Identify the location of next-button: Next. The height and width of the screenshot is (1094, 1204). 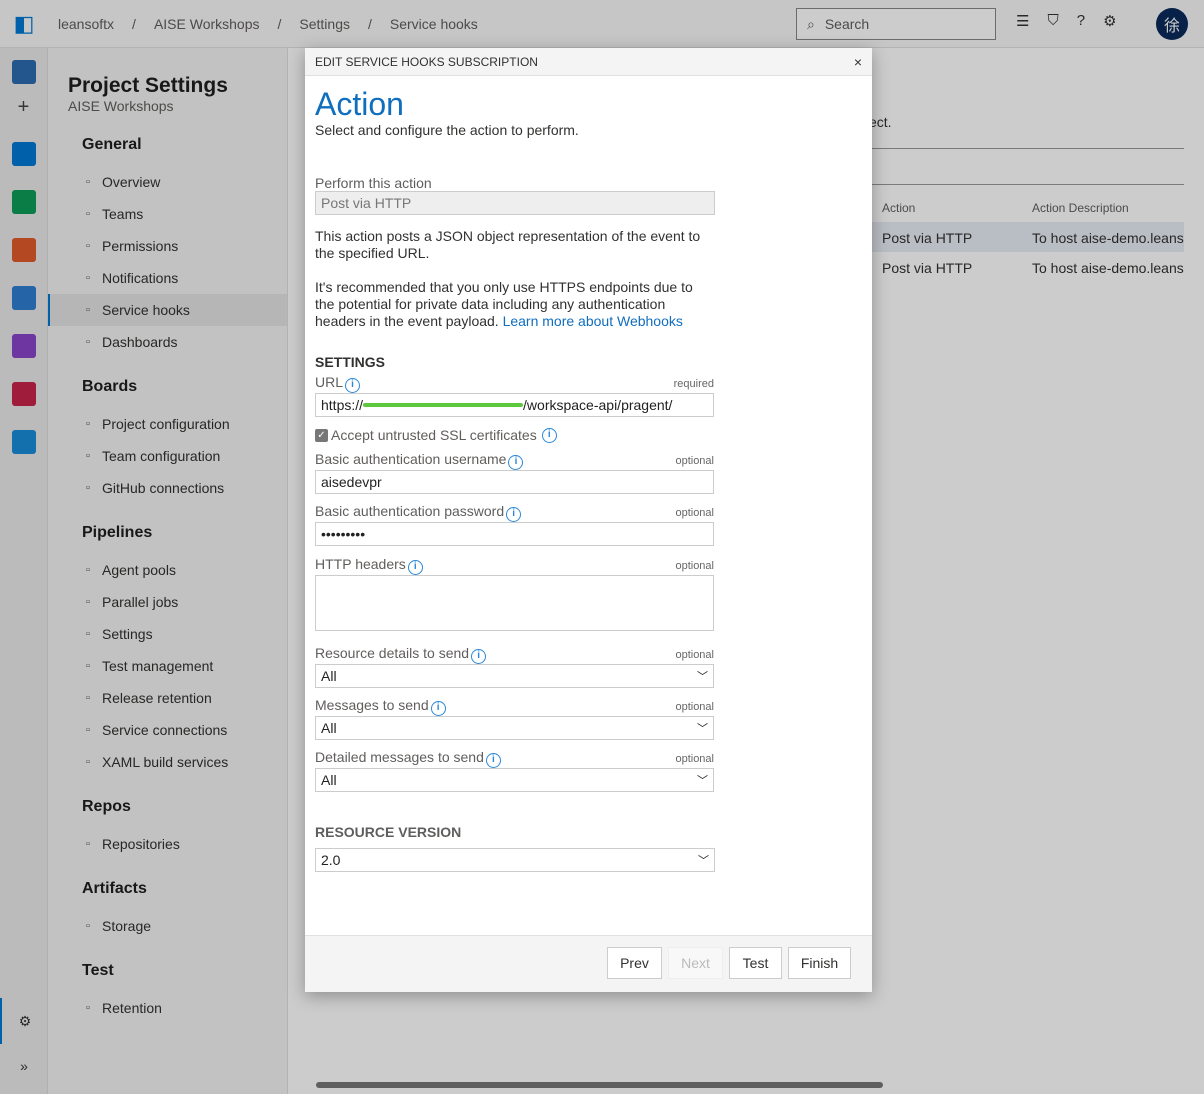
(695, 963).